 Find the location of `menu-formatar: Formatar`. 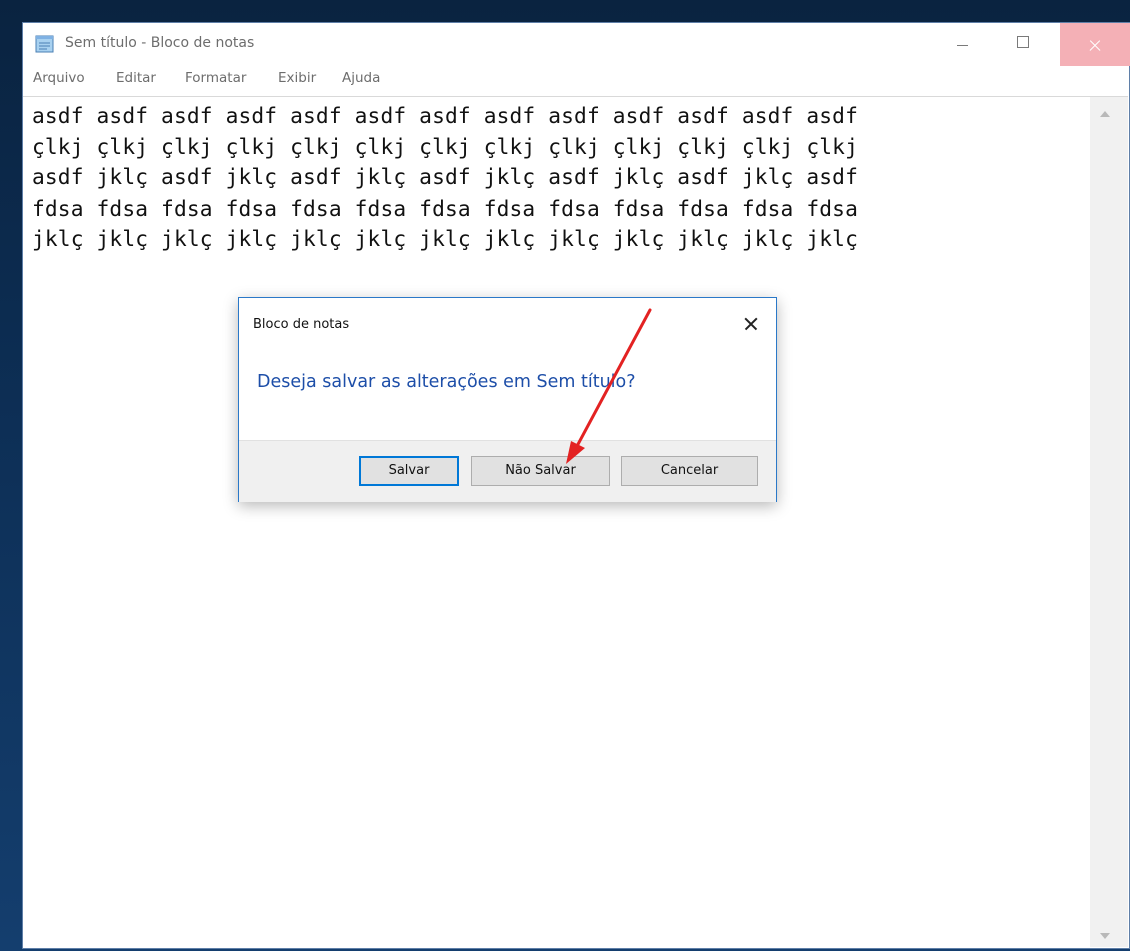

menu-formatar: Formatar is located at coordinates (215, 78).